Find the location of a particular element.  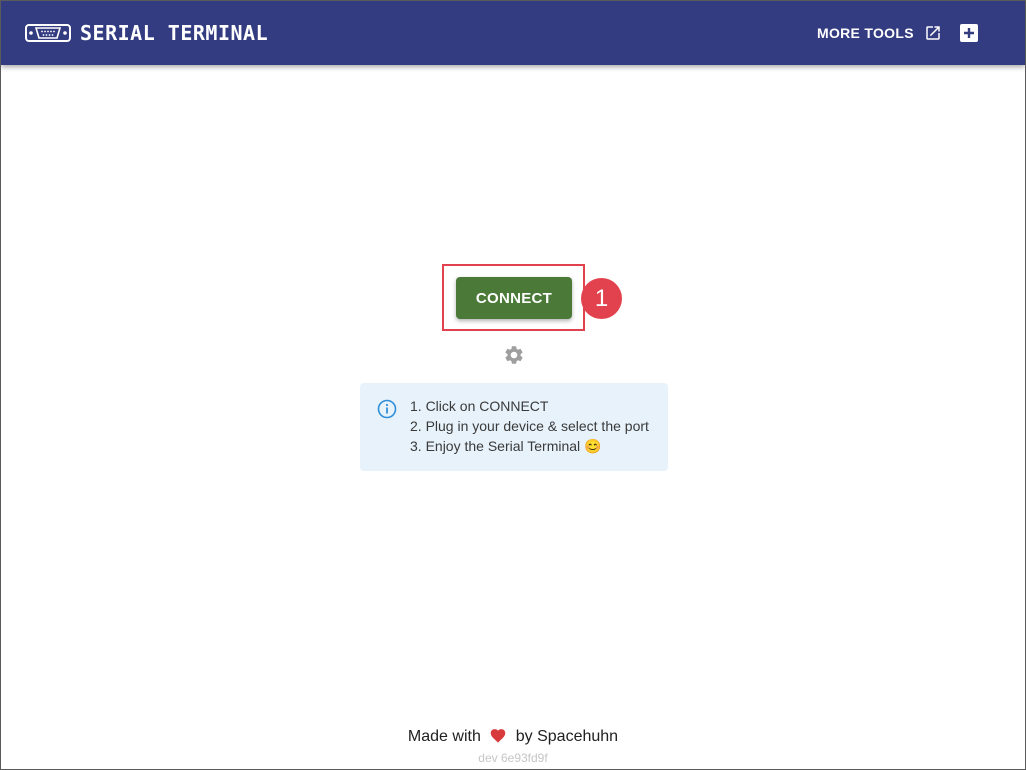

app-title: SERIAL TERMINAL is located at coordinates (174, 33).